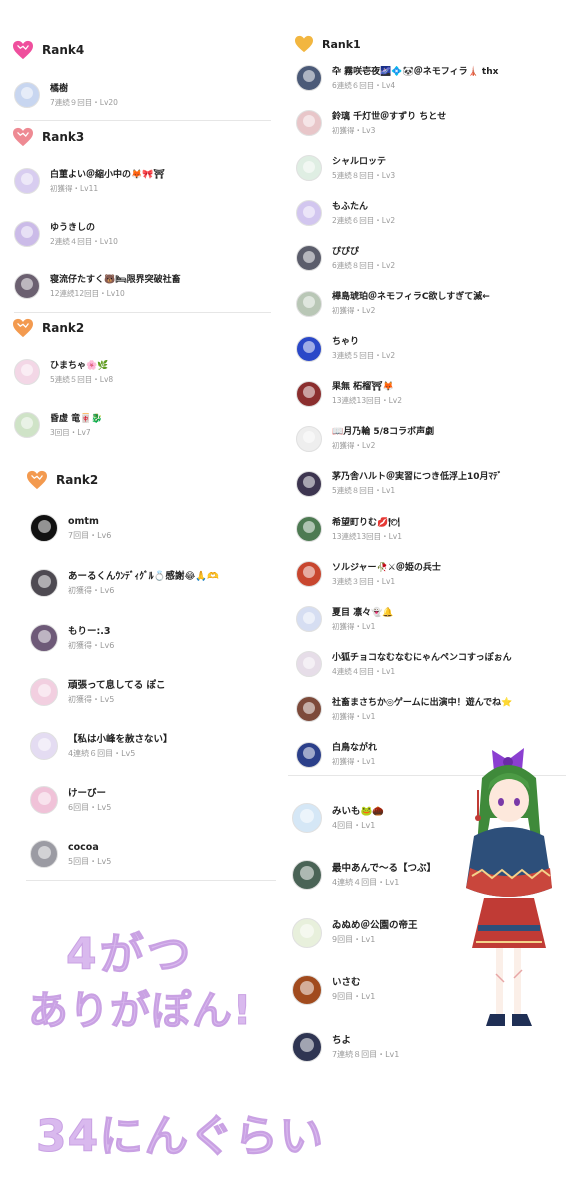  What do you see at coordinates (346, 342) in the screenshot?
I see `user-name: ちゃり` at bounding box center [346, 342].